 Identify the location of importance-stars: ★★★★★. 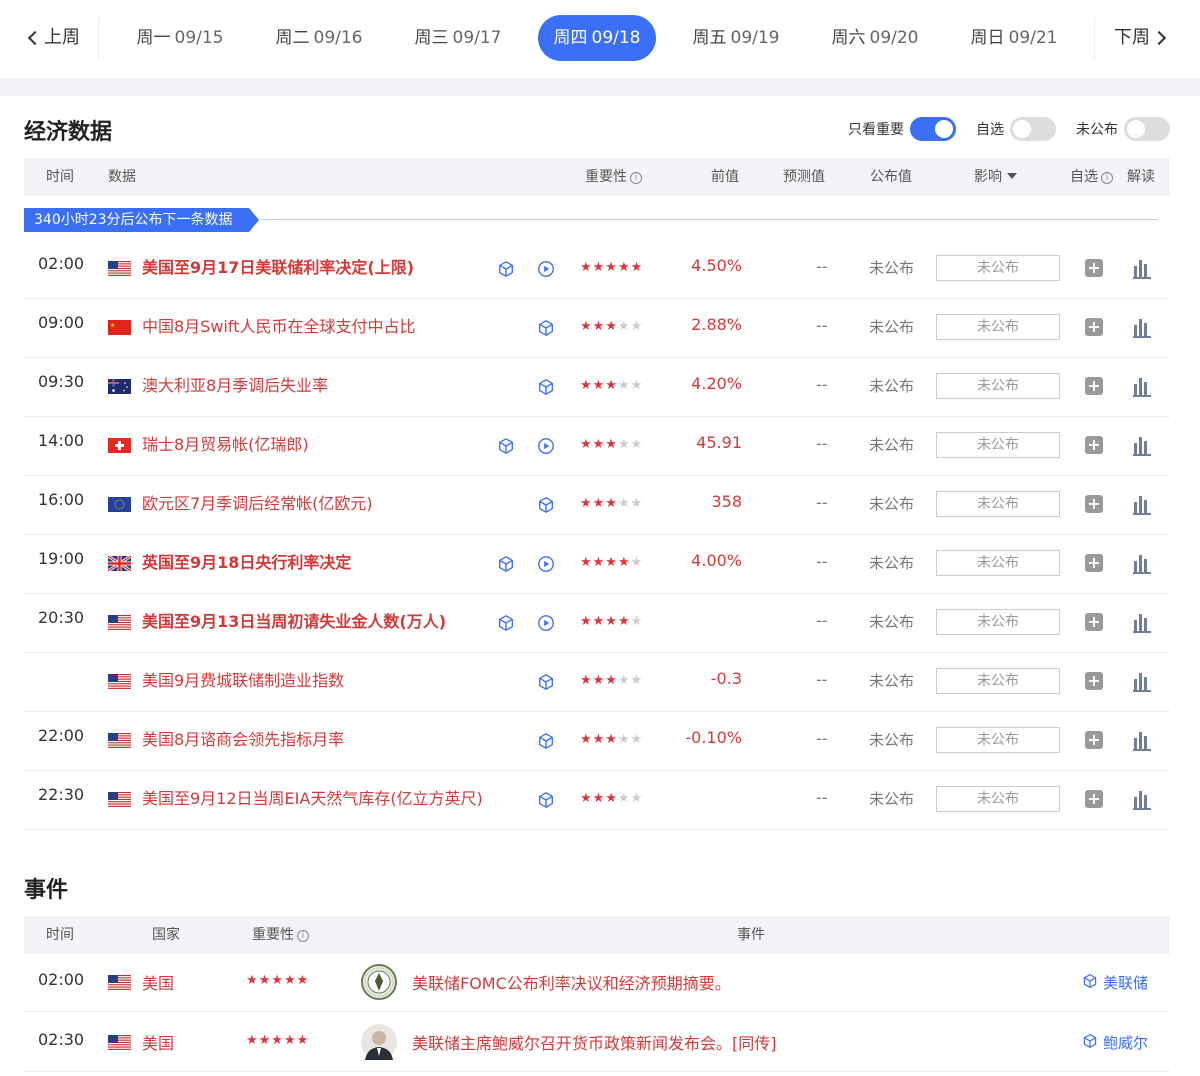
(278, 980).